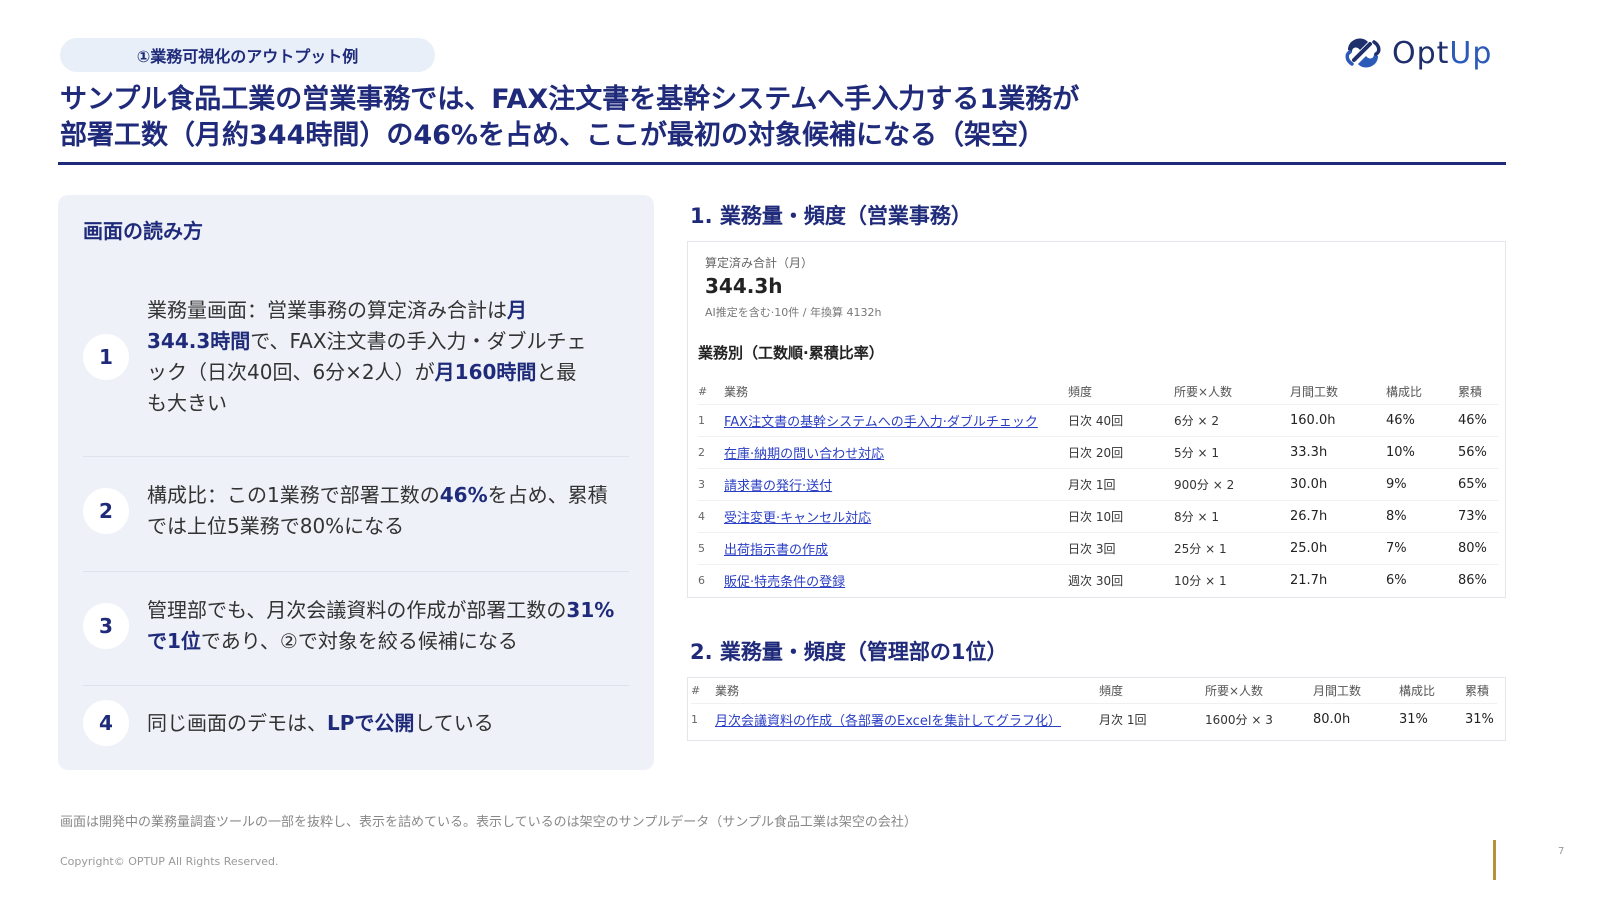 The image size is (1600, 900). I want to click on task-link: 販促·特売条件の登録, so click(896, 579).